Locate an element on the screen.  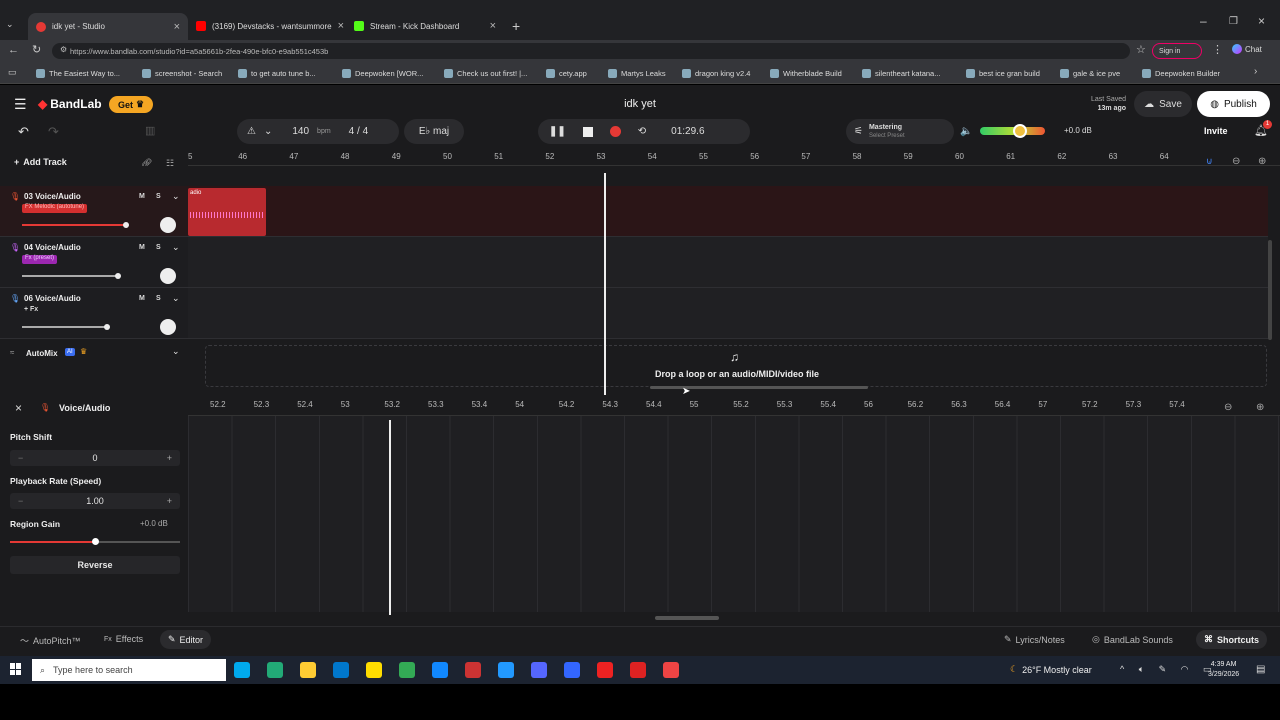
bpm-value: 140 is located at coordinates (300, 131).